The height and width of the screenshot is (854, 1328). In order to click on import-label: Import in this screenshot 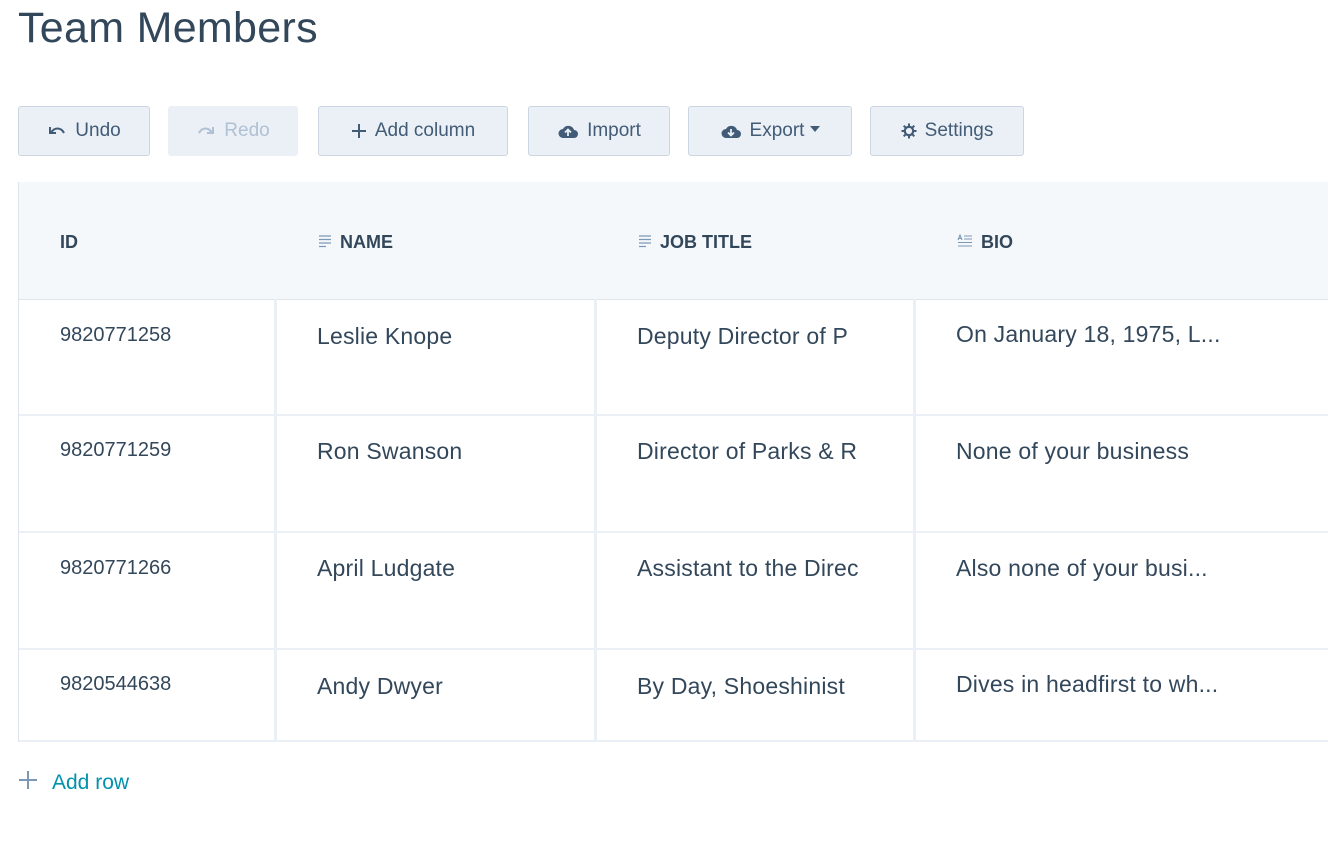, I will do `click(614, 130)`.